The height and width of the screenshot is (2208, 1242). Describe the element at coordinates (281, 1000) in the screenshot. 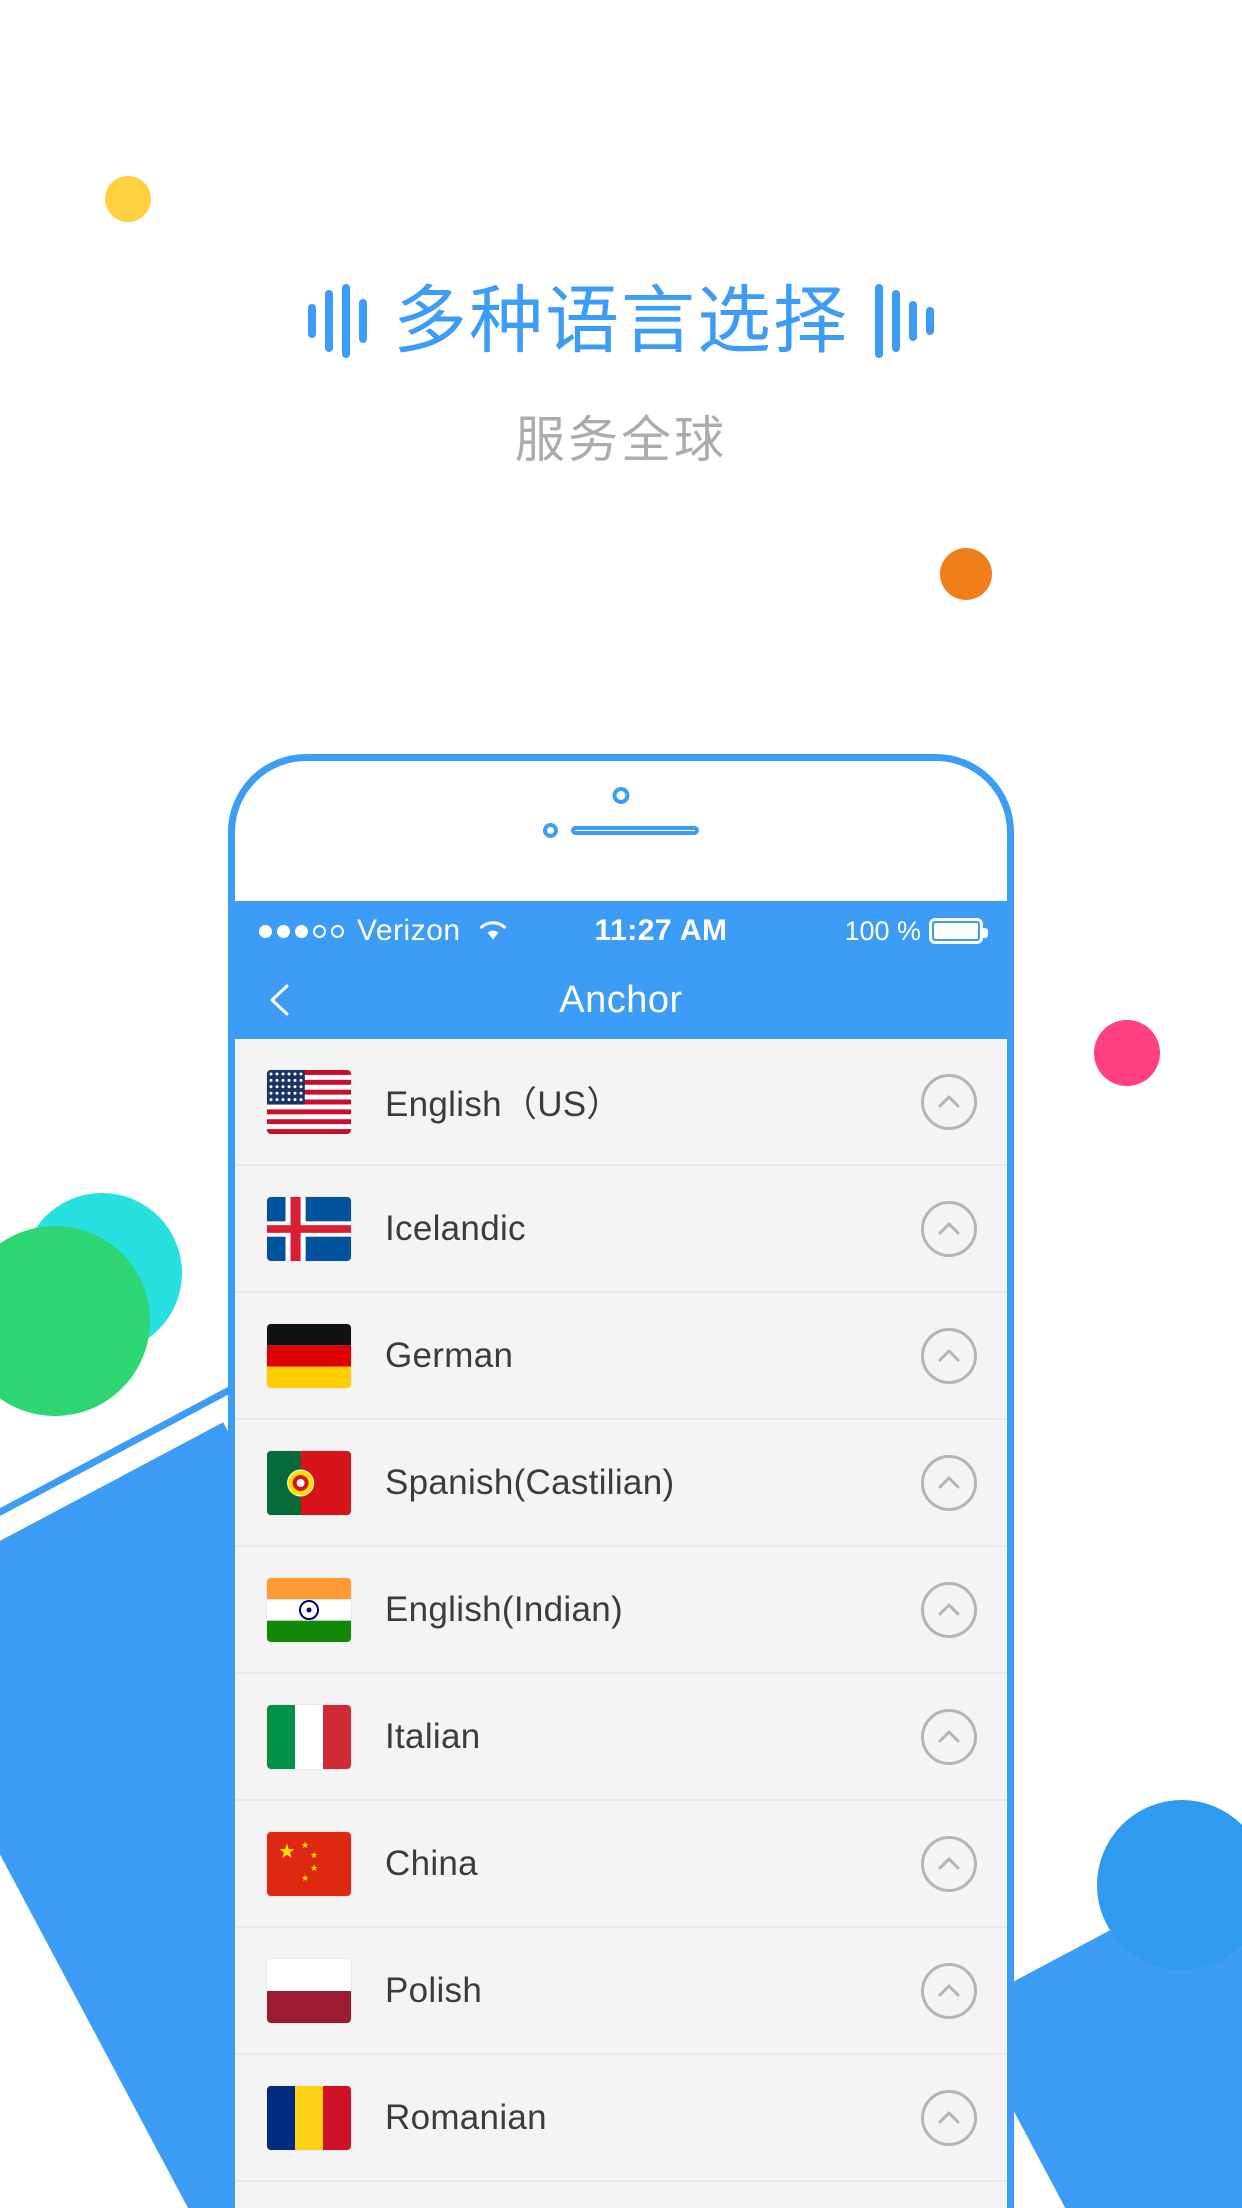

I see `chevron-left-icon` at that location.